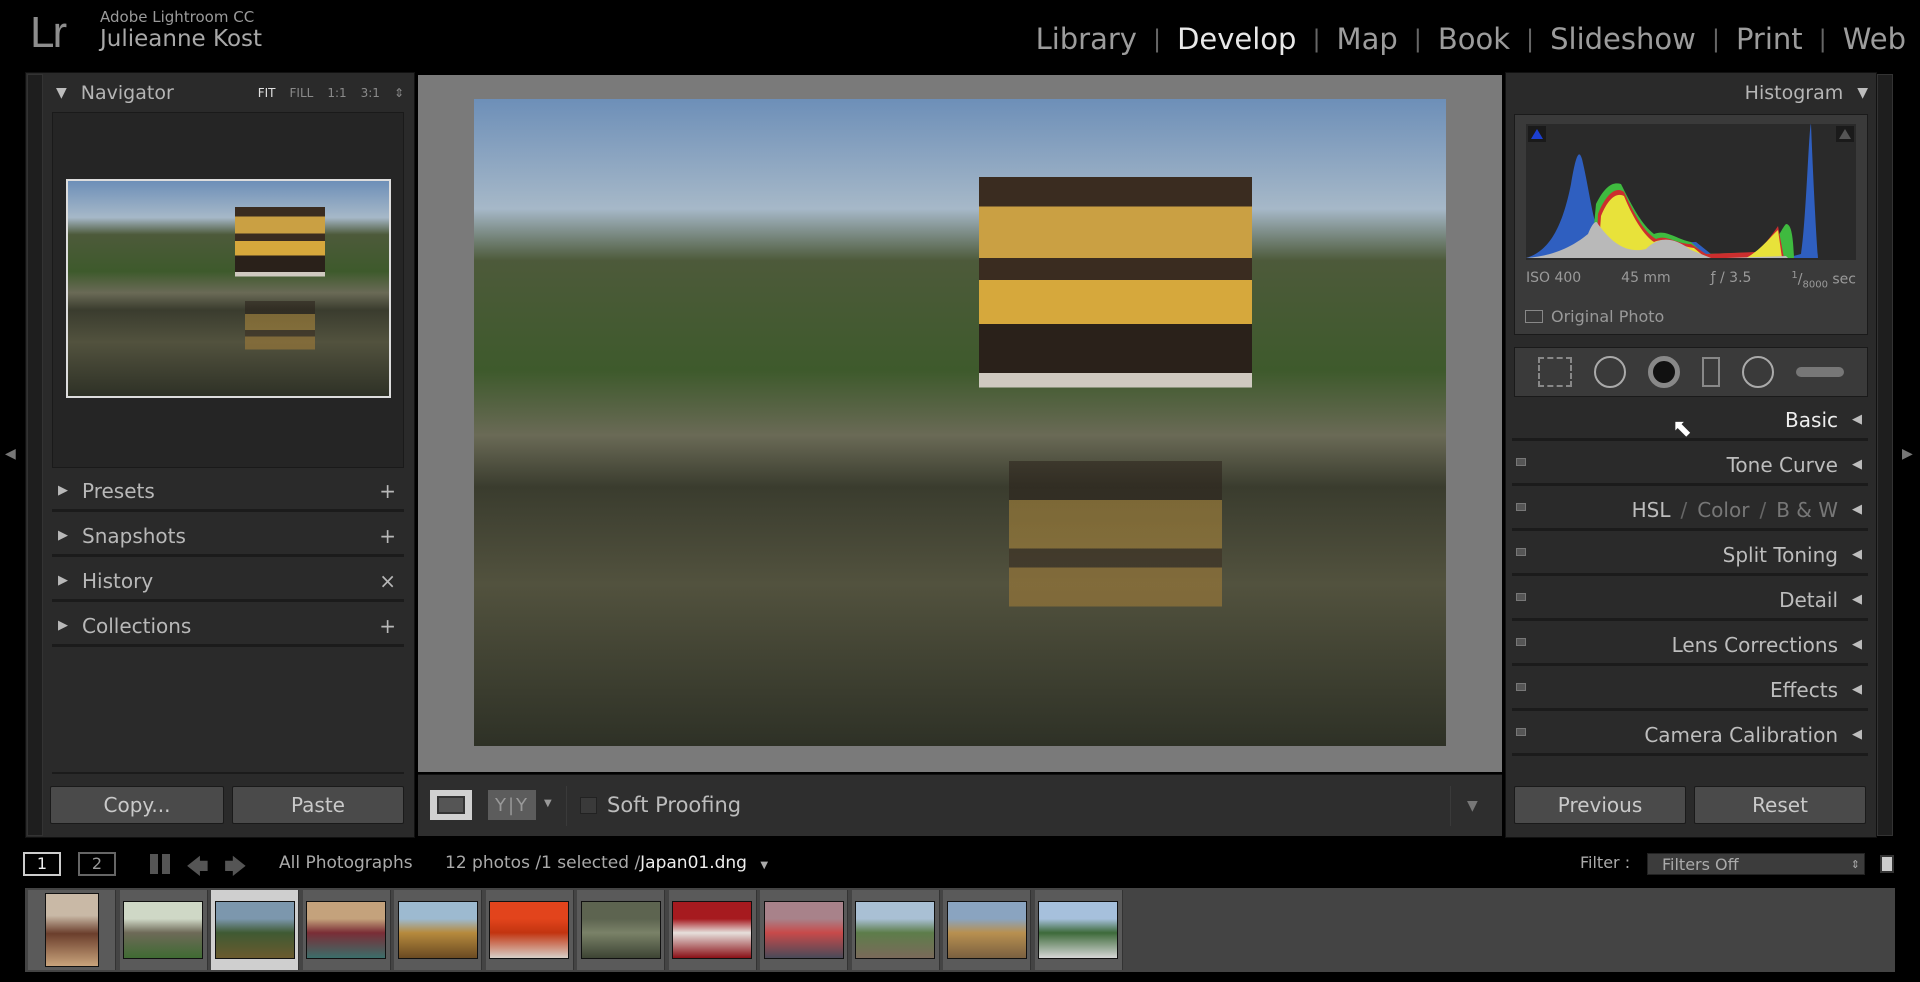  What do you see at coordinates (197, 869) in the screenshot?
I see `back-arrow-icon: 🡄` at bounding box center [197, 869].